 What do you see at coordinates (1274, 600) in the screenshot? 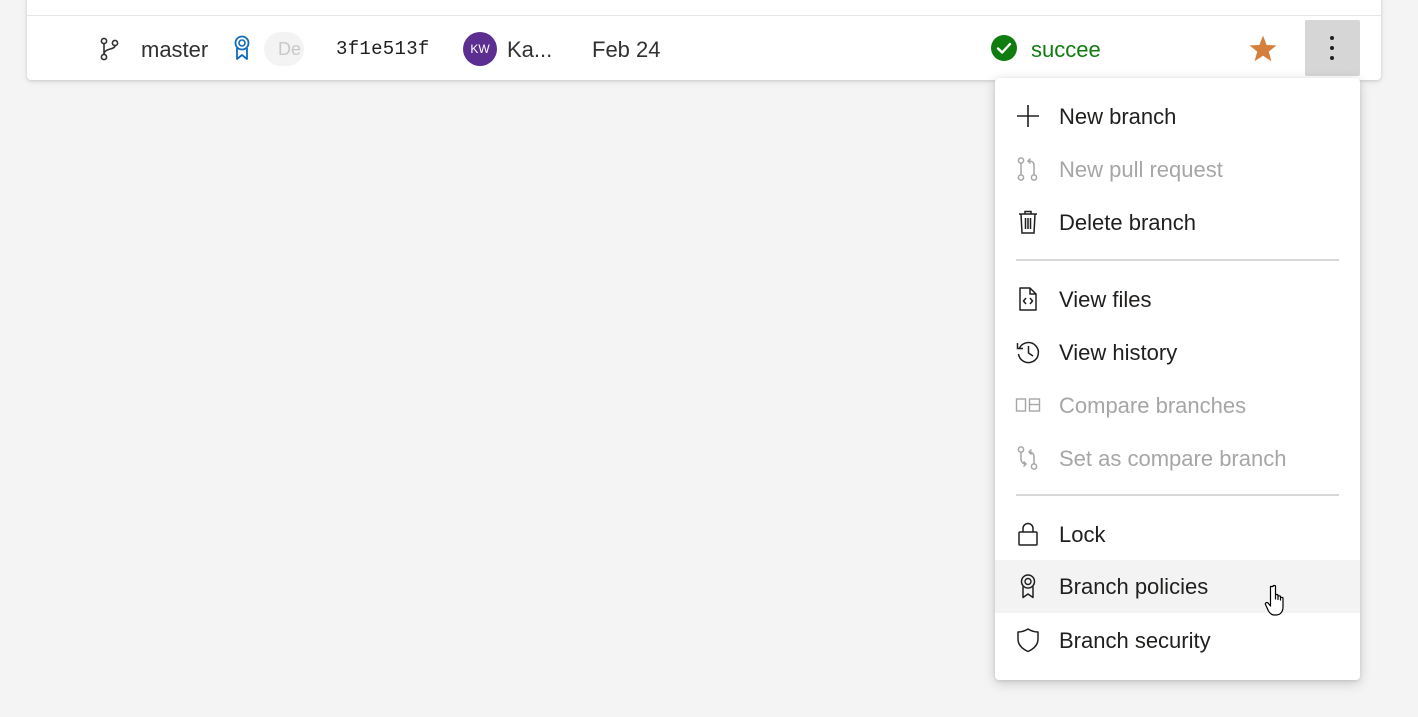
I see `hand-pointer-cursor-icon` at bounding box center [1274, 600].